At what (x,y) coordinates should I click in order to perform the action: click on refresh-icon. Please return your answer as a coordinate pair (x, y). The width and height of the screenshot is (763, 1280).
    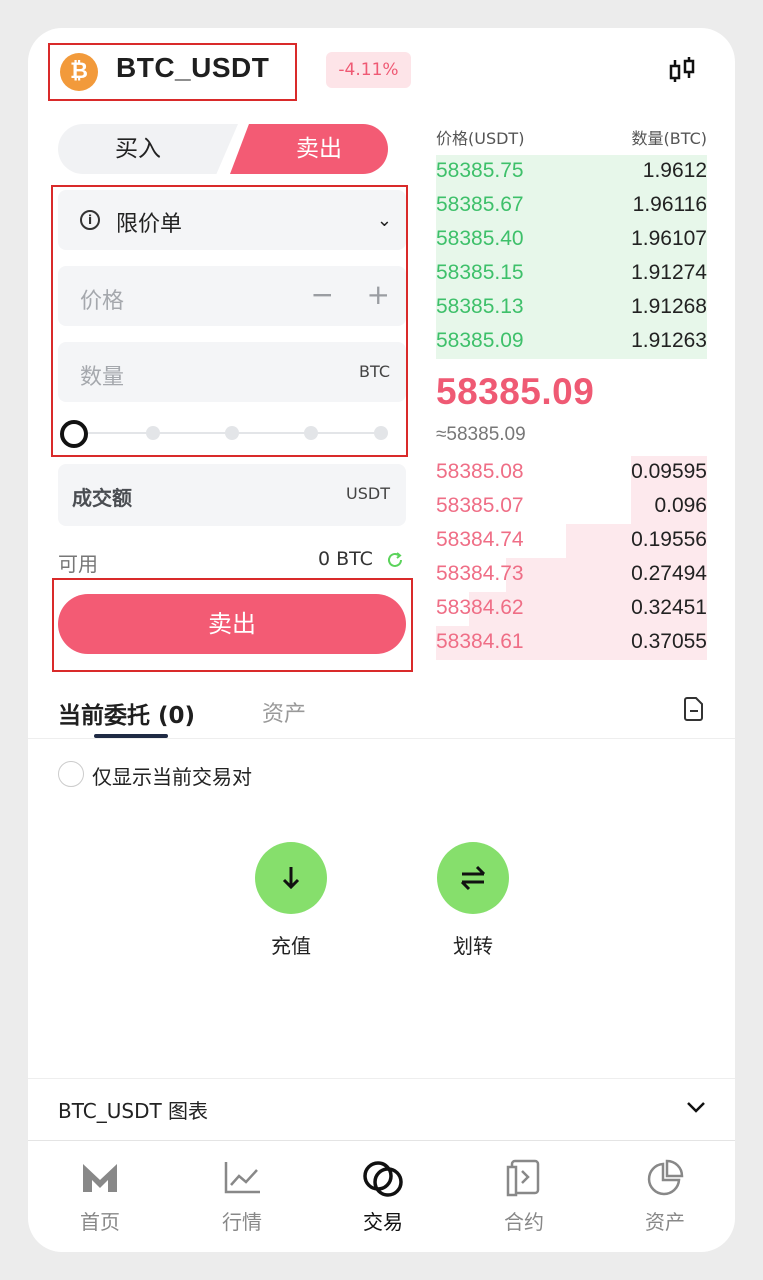
    Looking at the image, I should click on (395, 560).